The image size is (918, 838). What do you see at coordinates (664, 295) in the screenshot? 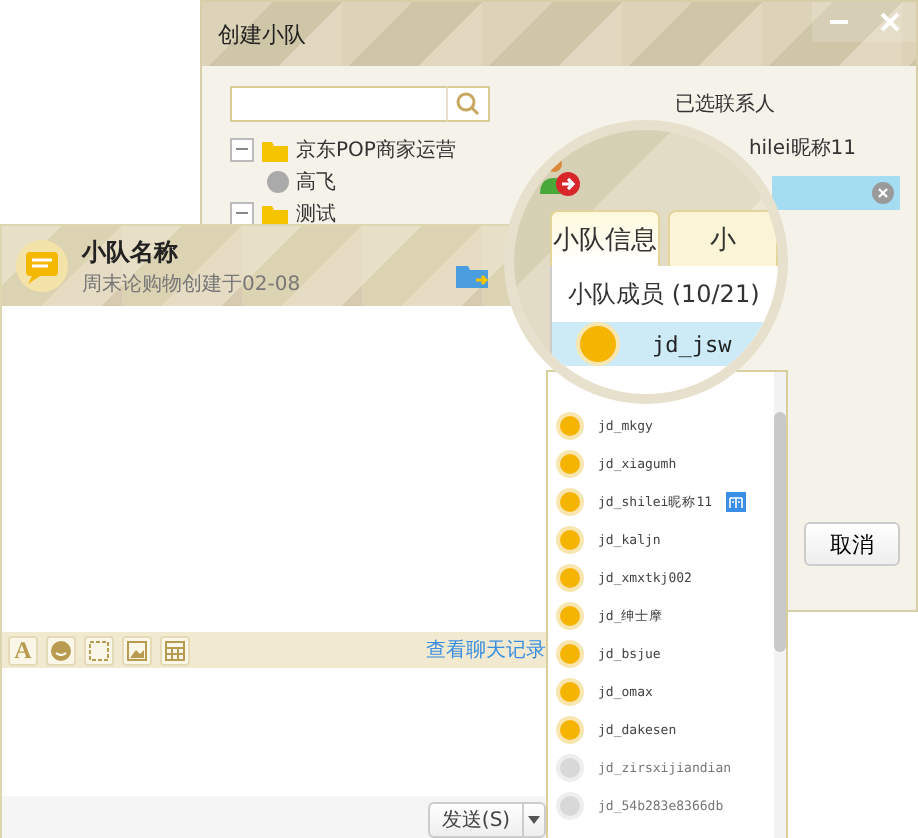
I see `members-heading: 小队成员 (10/21)` at bounding box center [664, 295].